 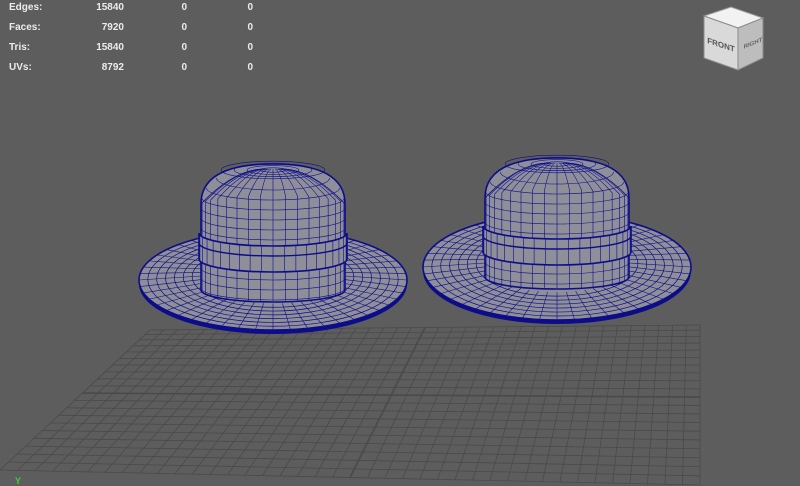 I want to click on hud-label: Tris:, so click(x=44, y=48).